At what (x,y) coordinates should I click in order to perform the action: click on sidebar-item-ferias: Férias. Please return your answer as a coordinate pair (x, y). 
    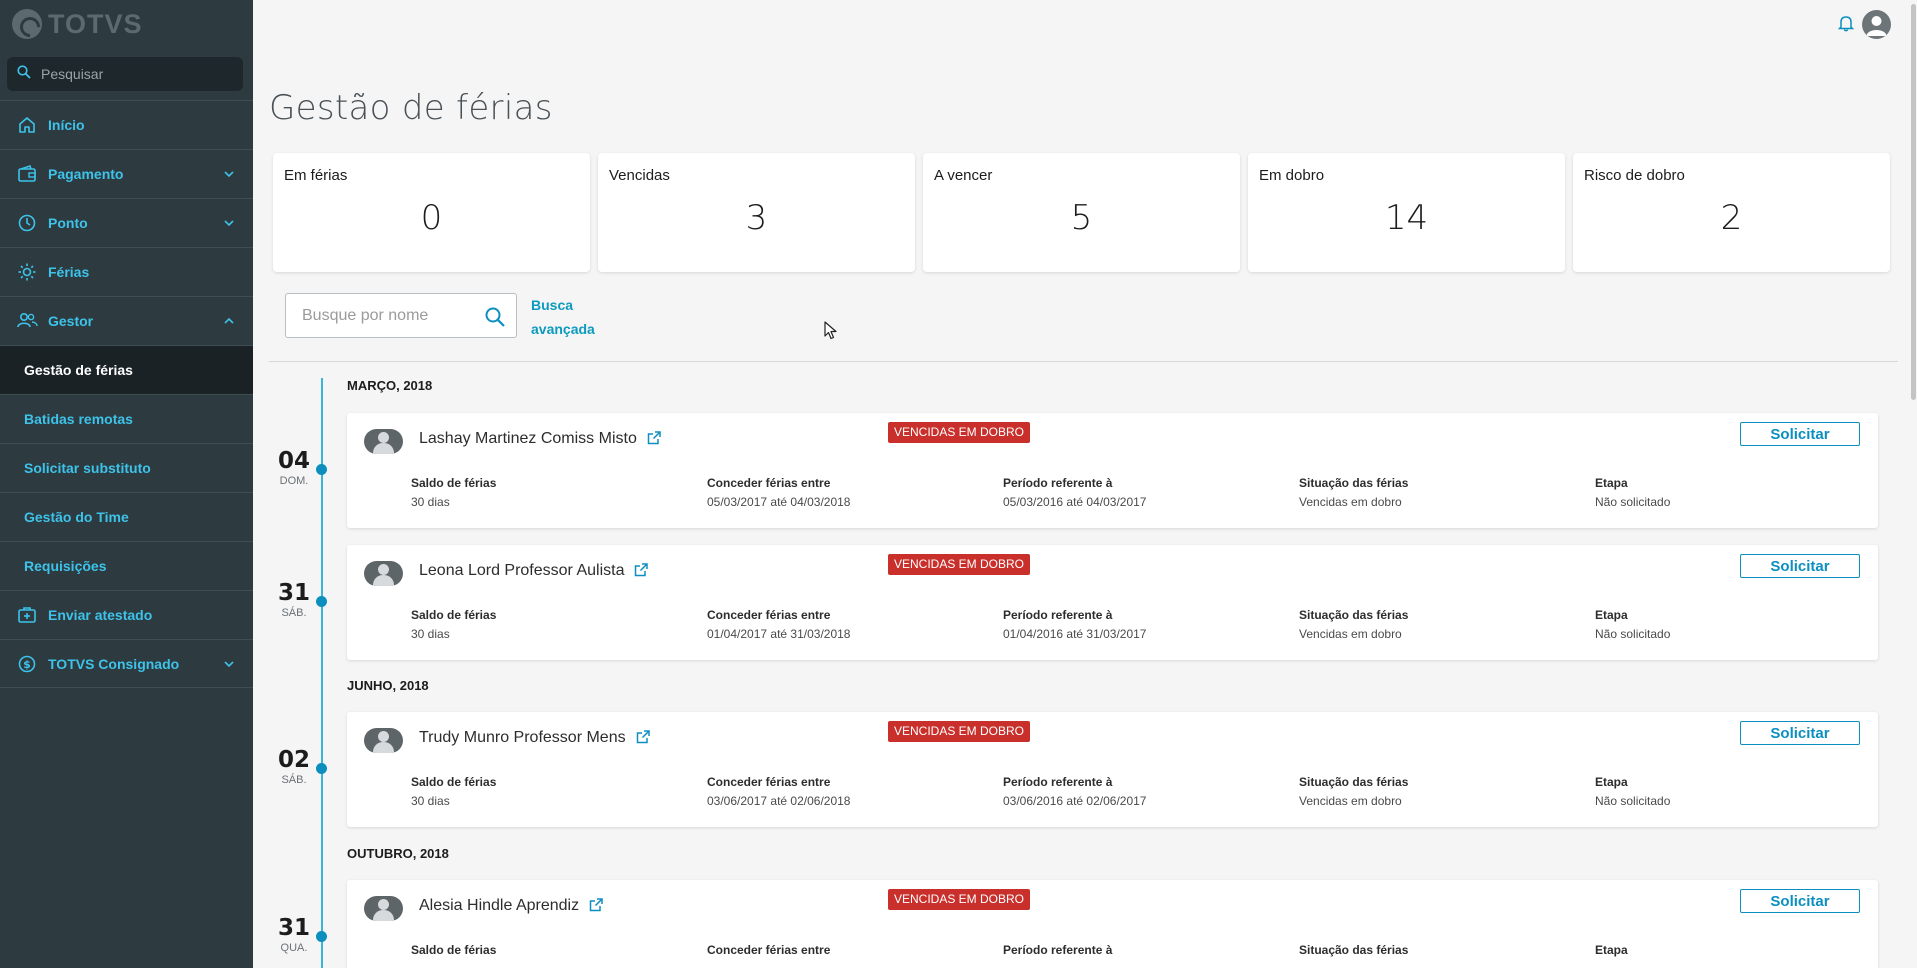
    Looking at the image, I should click on (126, 271).